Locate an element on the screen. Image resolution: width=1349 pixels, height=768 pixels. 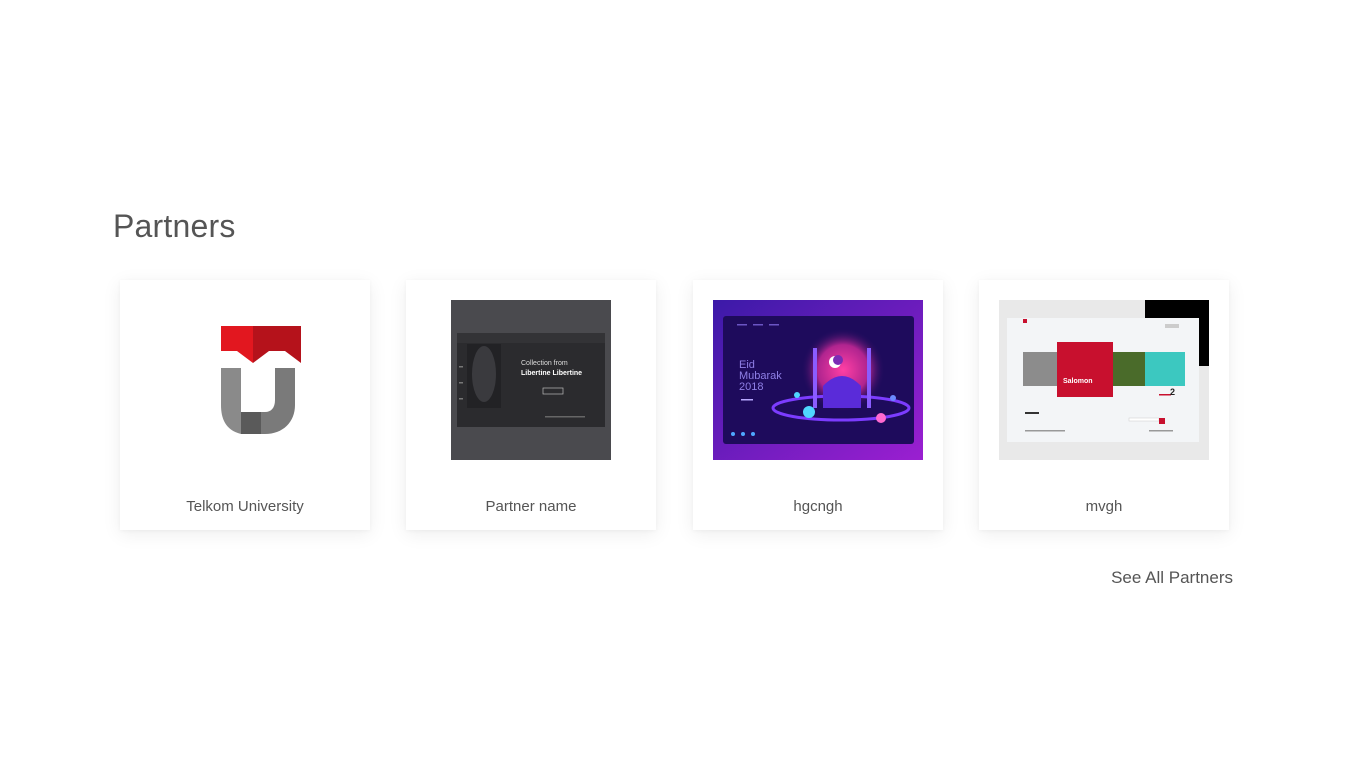
mockup-headline-1: Collection from is located at coordinates (544, 363).